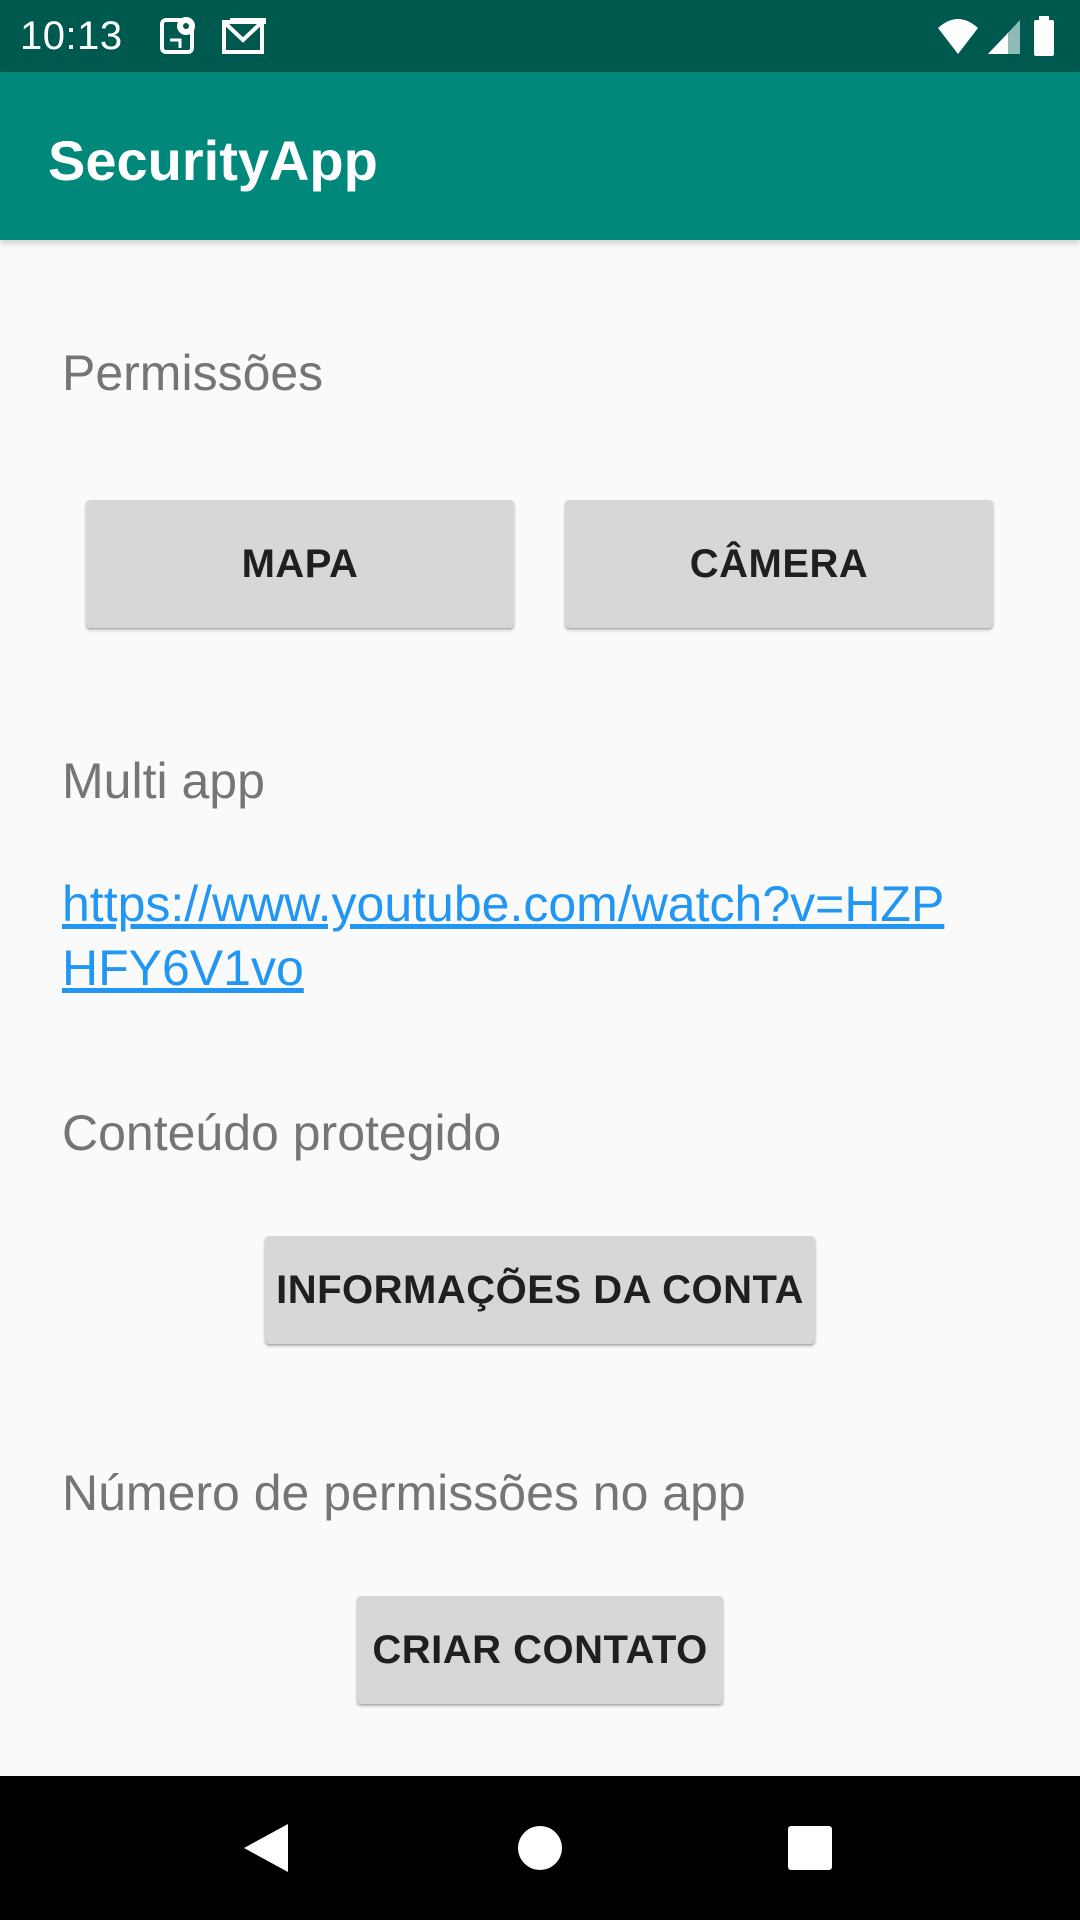 This screenshot has width=1080, height=1920. I want to click on home-icon, so click(540, 1848).